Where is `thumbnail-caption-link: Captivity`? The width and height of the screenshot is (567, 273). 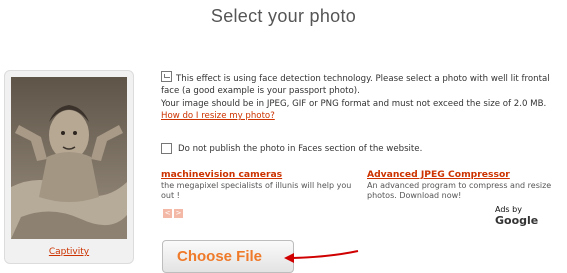 thumbnail-caption-link: Captivity is located at coordinates (69, 252).